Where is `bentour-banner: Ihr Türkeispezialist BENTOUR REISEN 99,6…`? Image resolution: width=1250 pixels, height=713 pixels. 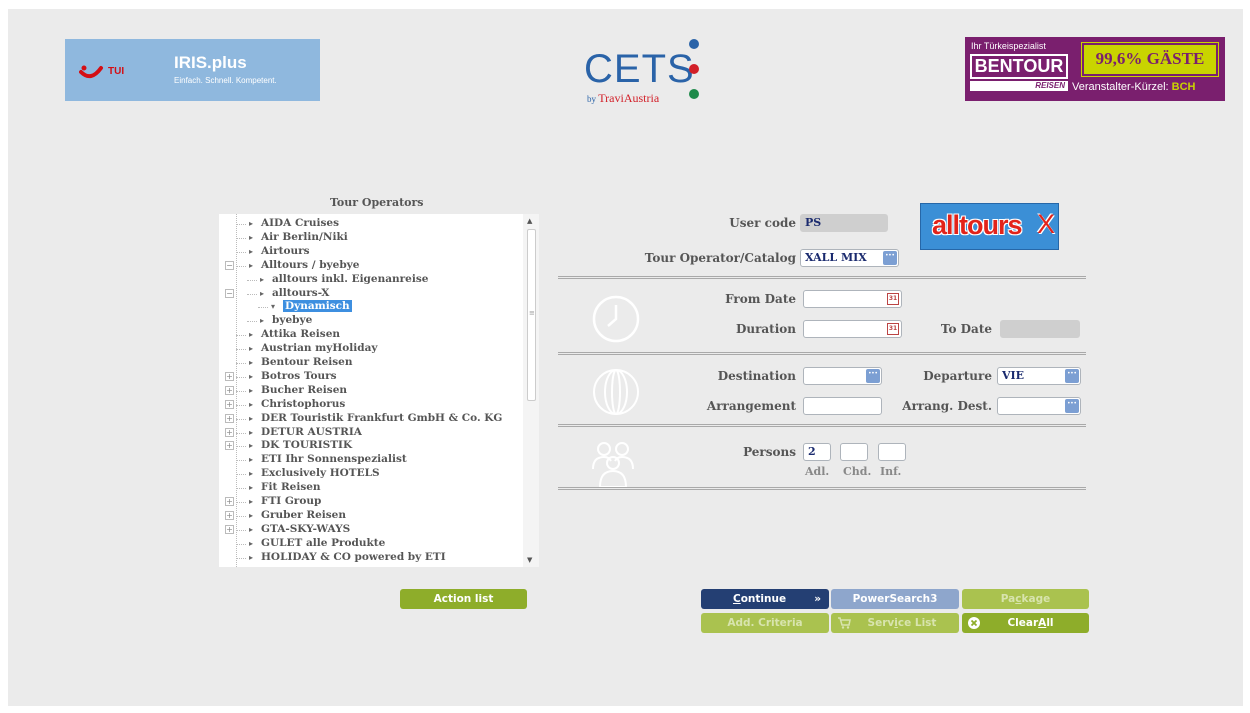 bentour-banner: Ihr Türkeispezialist BENTOUR REISEN 99,6… is located at coordinates (1095, 69).